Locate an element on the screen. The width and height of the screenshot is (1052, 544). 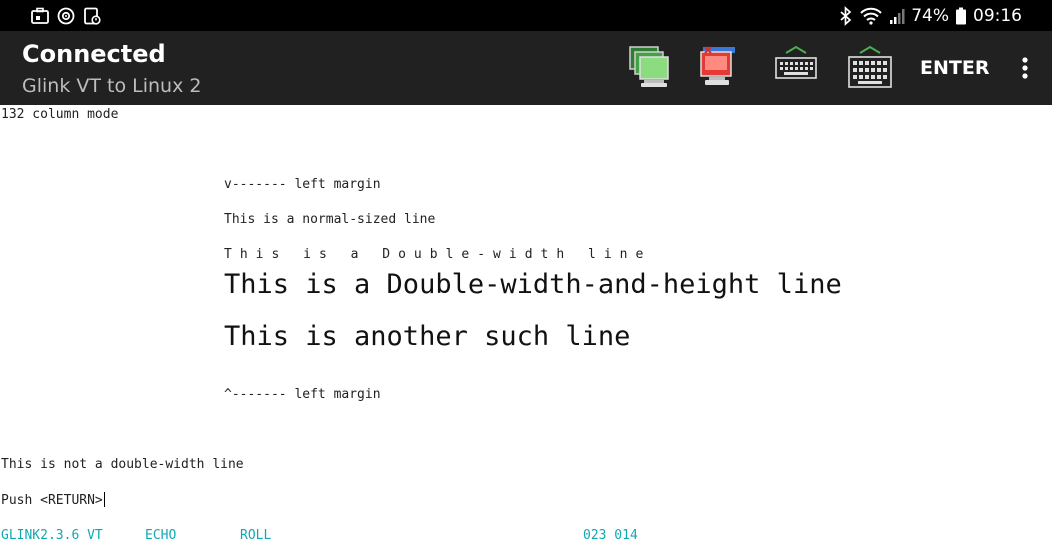
disconnect-button is located at coordinates (718, 67).